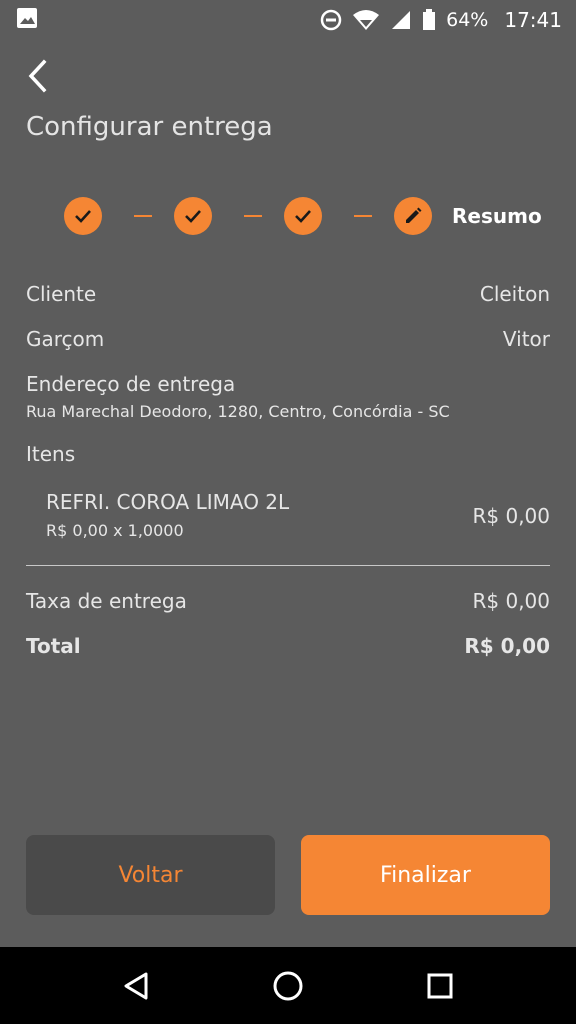  What do you see at coordinates (149, 127) in the screenshot?
I see `page-title: Configurar entrega` at bounding box center [149, 127].